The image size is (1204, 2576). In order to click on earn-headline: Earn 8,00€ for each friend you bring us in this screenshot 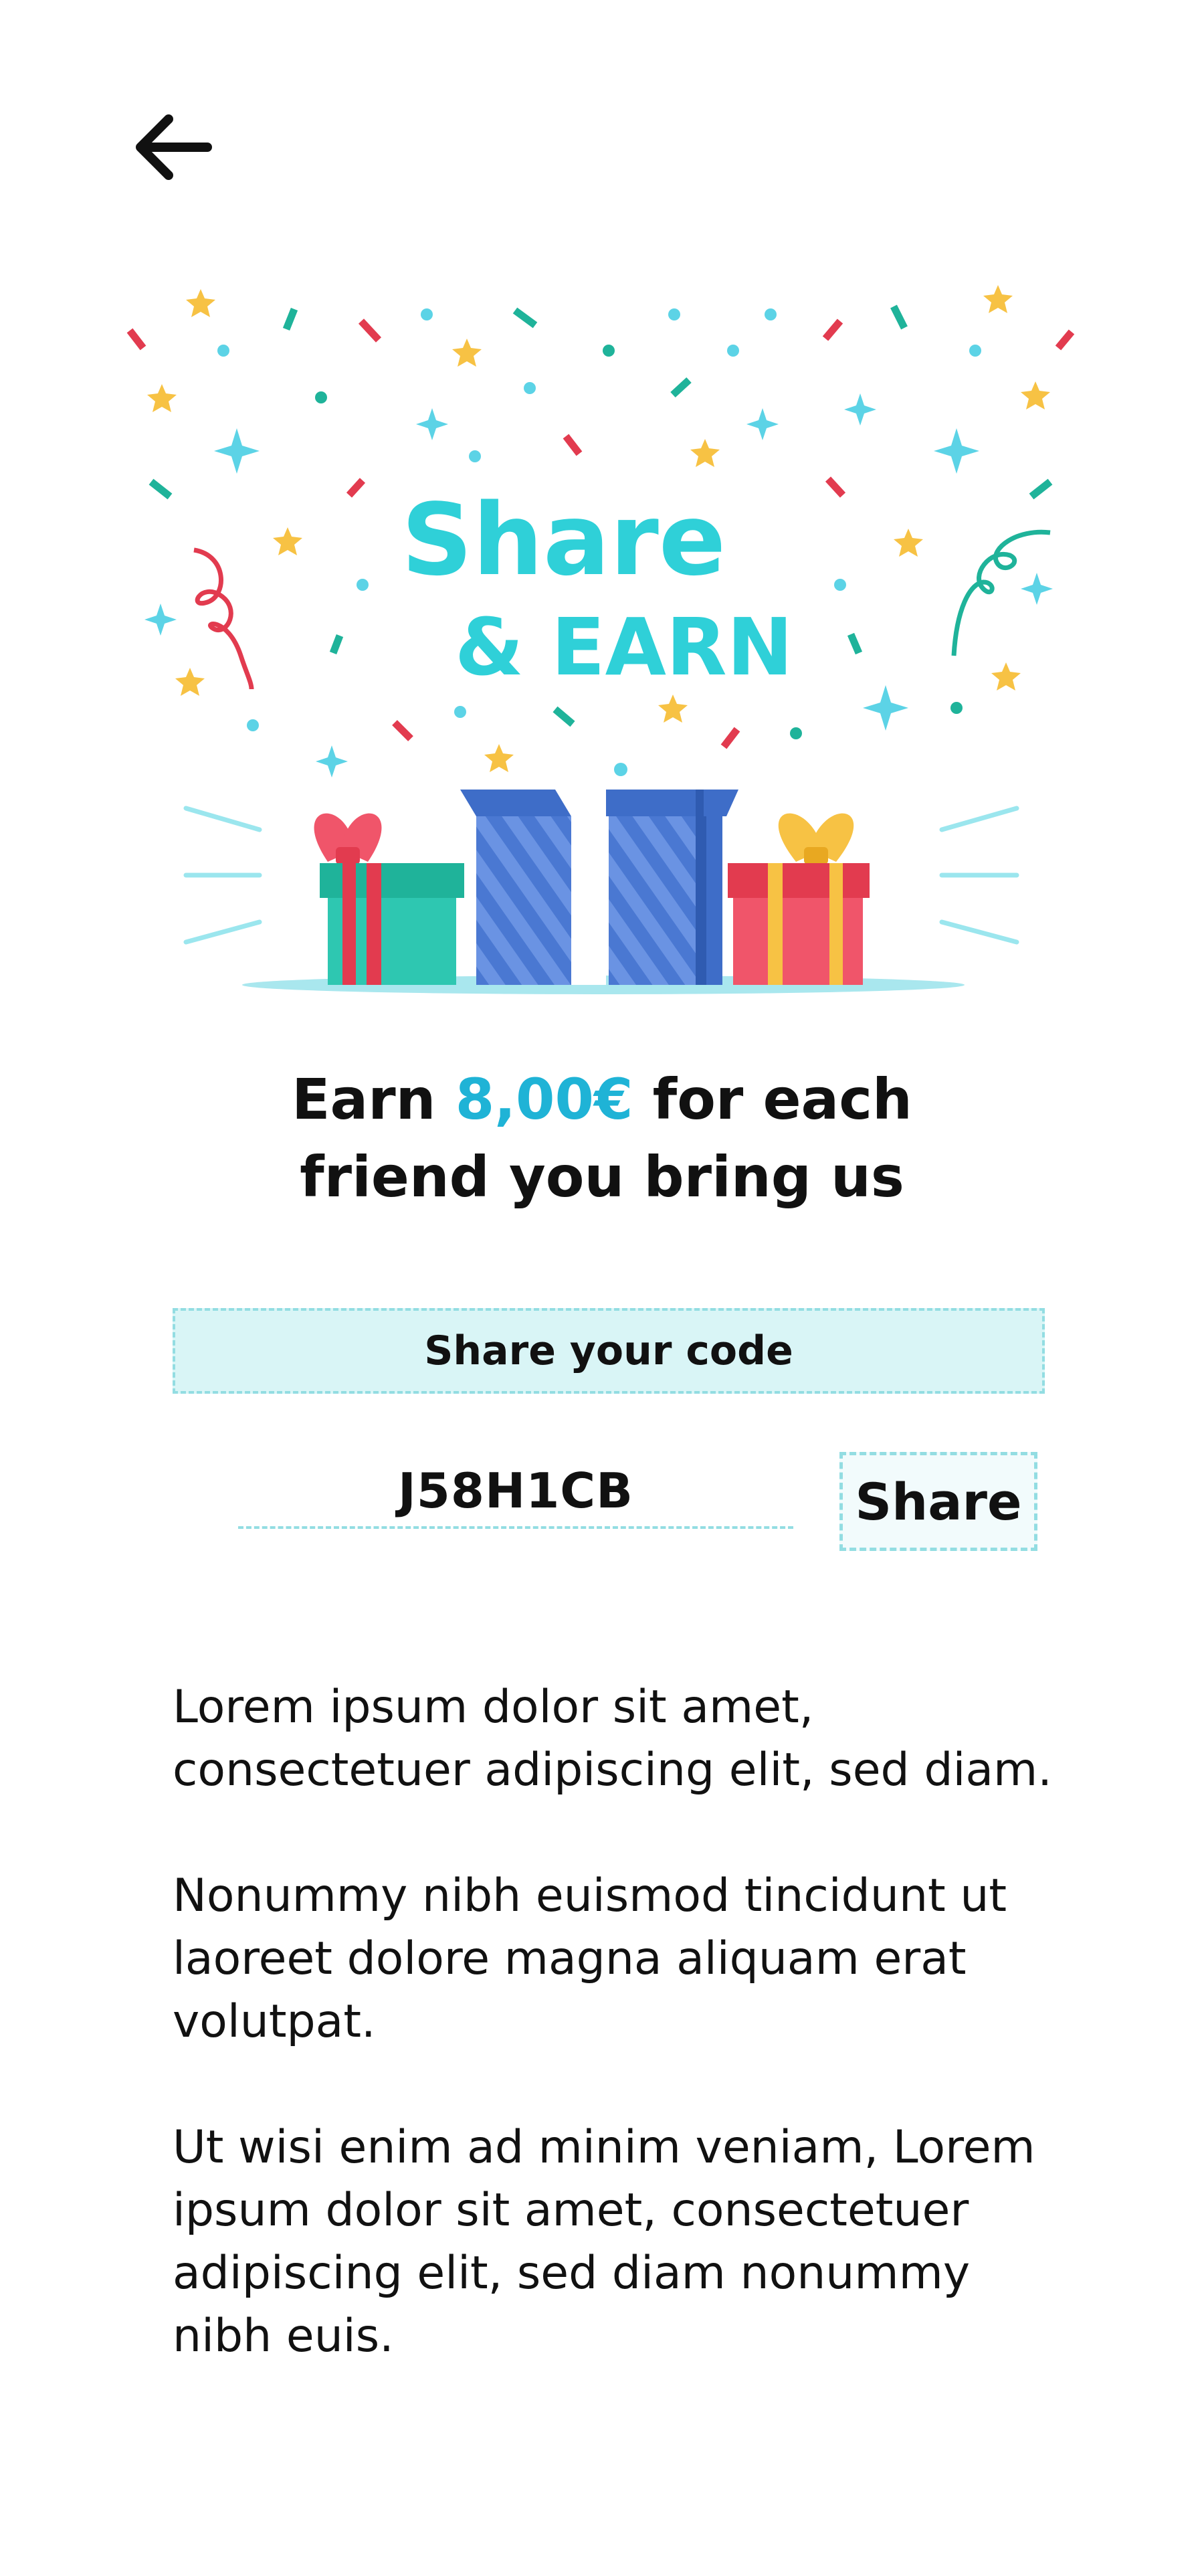, I will do `click(602, 1138)`.